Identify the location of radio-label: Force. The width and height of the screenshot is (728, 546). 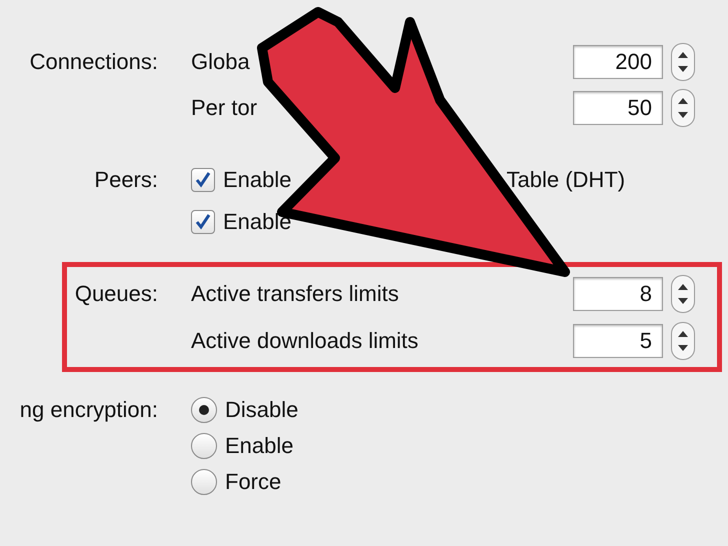
(253, 482).